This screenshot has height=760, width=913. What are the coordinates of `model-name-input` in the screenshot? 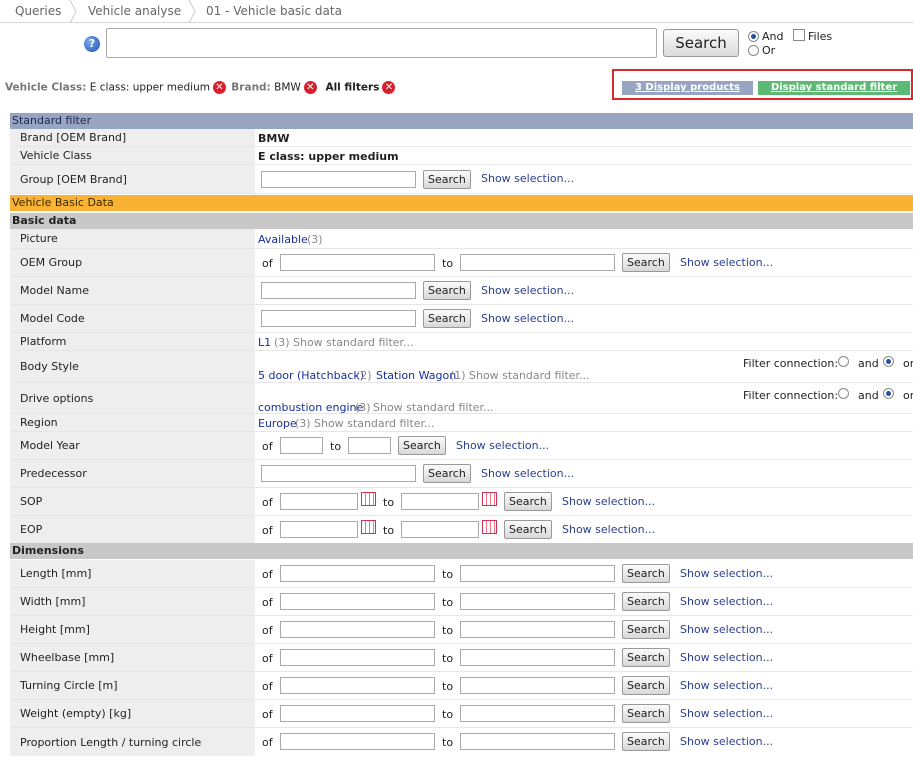 It's located at (338, 290).